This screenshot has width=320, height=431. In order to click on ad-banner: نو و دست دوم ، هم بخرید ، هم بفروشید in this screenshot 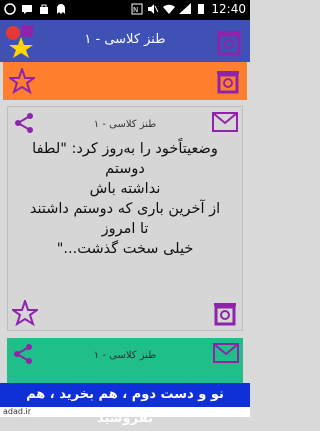, I will do `click(125, 404)`.